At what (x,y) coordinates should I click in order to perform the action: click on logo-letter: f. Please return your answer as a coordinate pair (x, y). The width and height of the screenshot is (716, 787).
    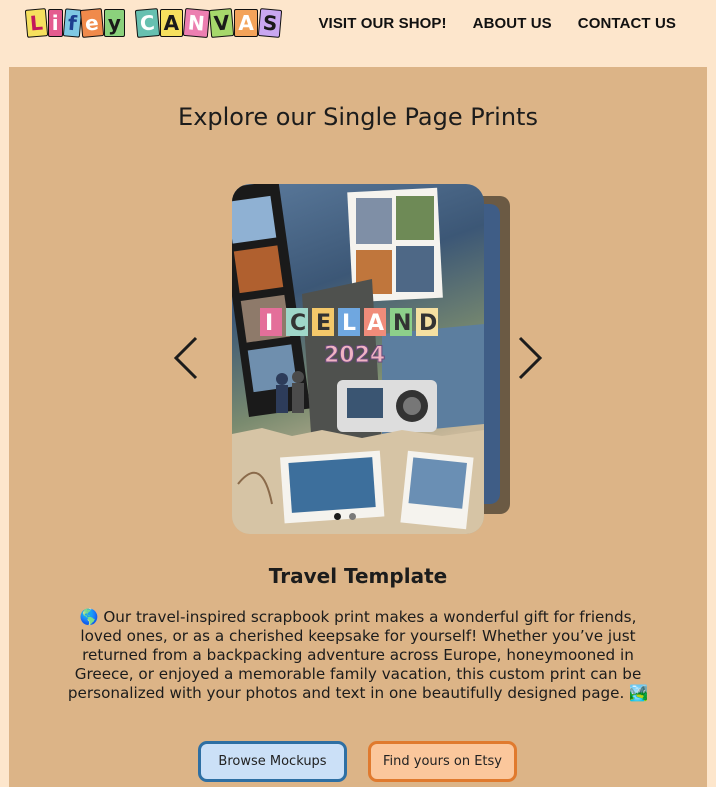
    Looking at the image, I should click on (72, 23).